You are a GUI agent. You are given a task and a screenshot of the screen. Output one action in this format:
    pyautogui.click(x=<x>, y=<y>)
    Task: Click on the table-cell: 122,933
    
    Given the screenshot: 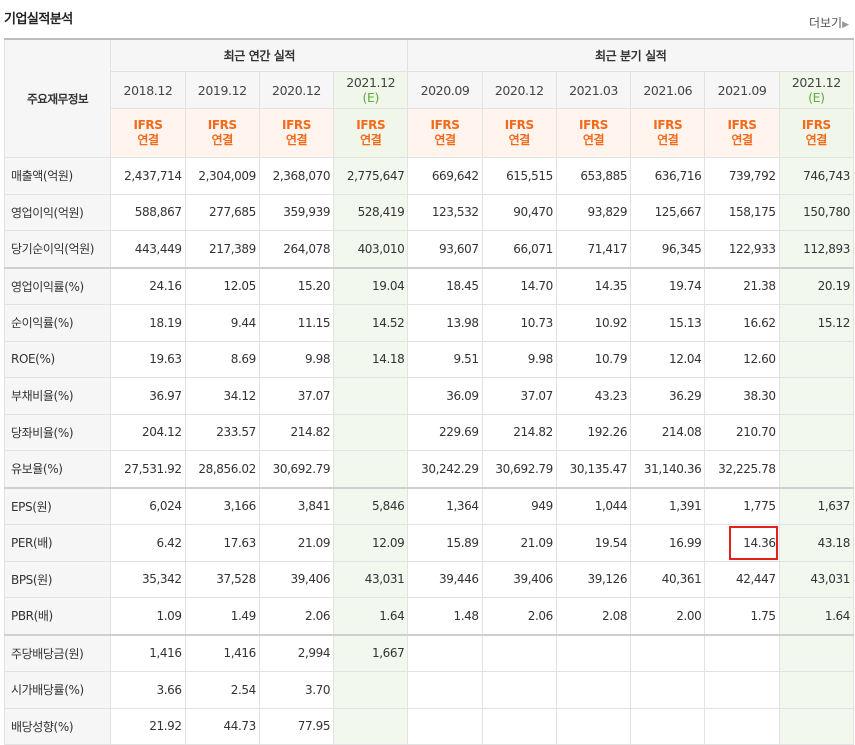 What is the action you would take?
    pyautogui.click(x=742, y=249)
    